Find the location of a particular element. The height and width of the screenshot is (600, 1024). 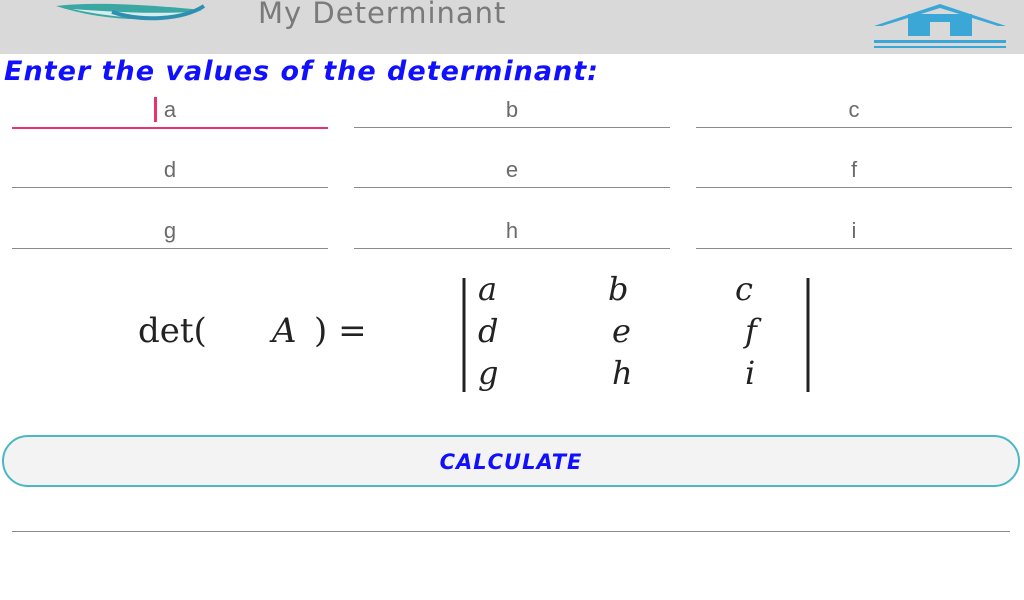

calculate-button: CALCULATE is located at coordinates (511, 461).